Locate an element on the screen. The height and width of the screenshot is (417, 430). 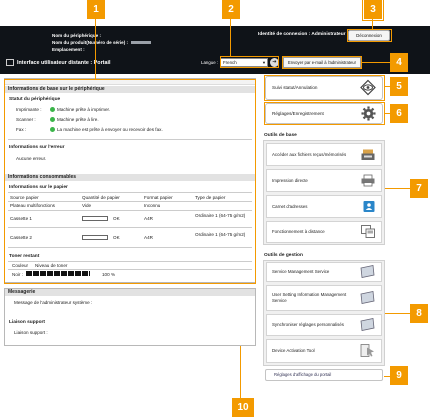
printer-icon is located at coordinates (368, 180).